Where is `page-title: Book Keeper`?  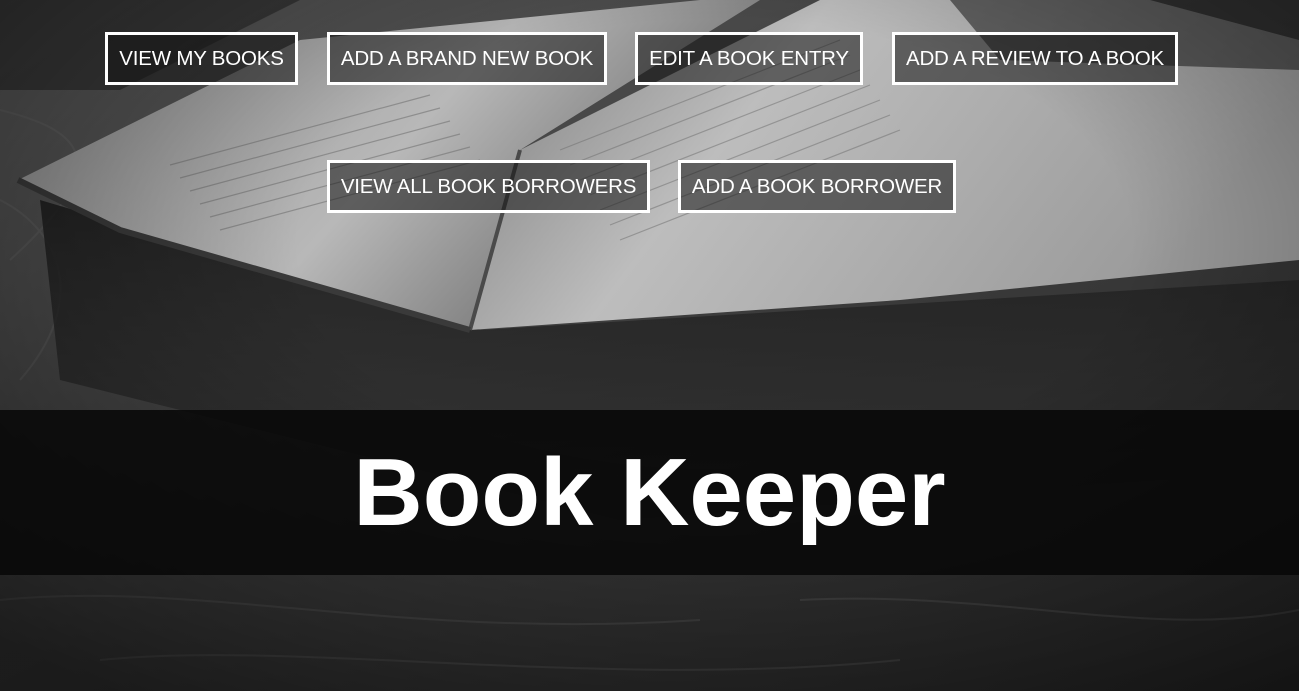
page-title: Book Keeper is located at coordinates (649, 492).